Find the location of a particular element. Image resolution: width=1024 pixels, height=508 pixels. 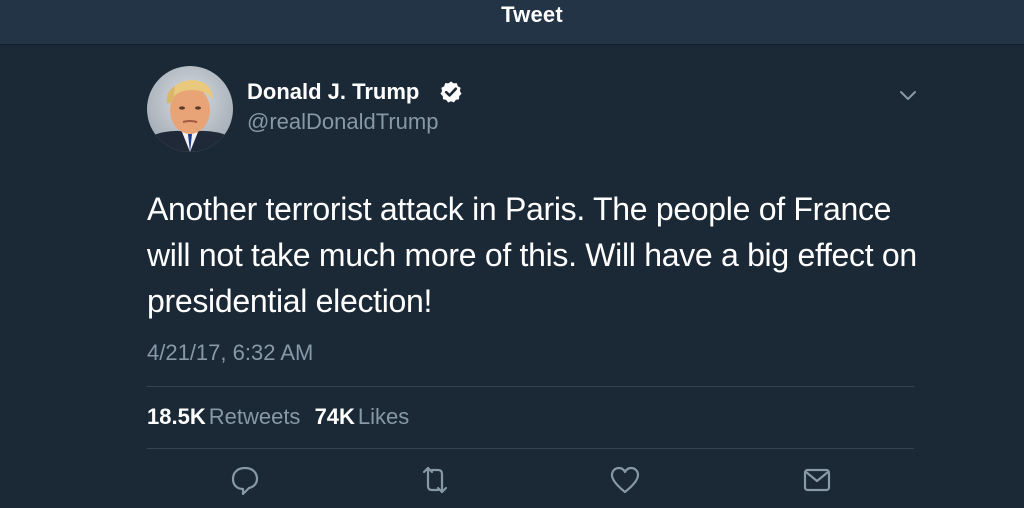

reply-button is located at coordinates (245, 480).